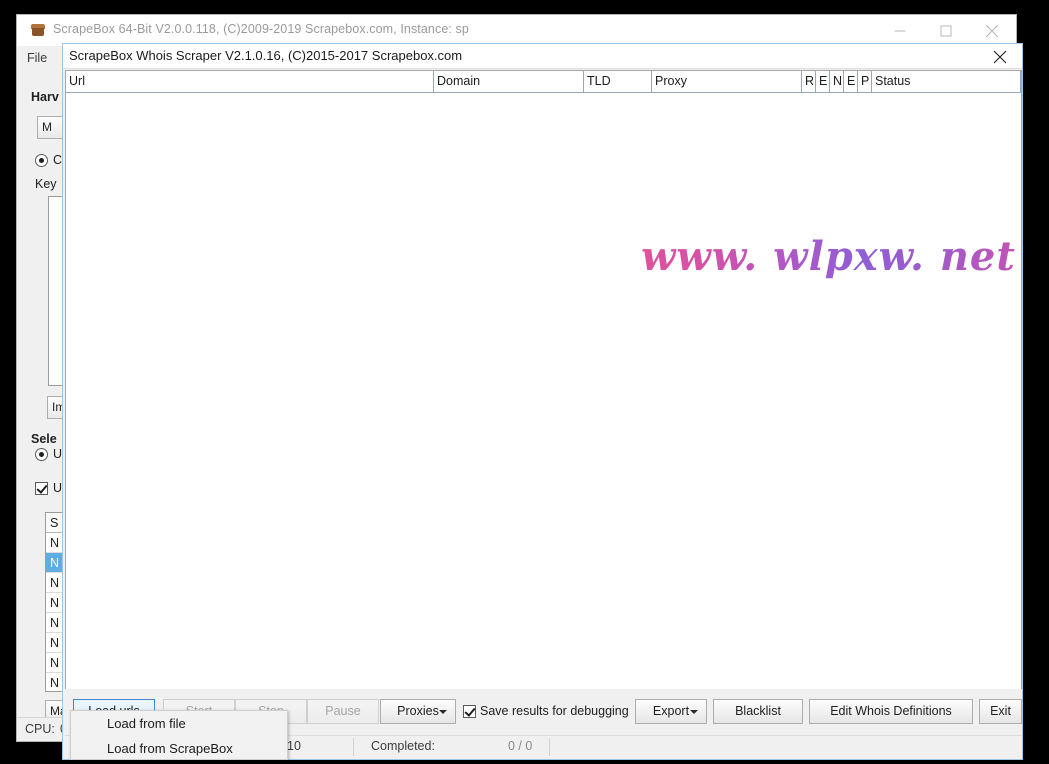 The width and height of the screenshot is (1049, 764). What do you see at coordinates (41, 488) in the screenshot?
I see `select-engines-checkbox` at bounding box center [41, 488].